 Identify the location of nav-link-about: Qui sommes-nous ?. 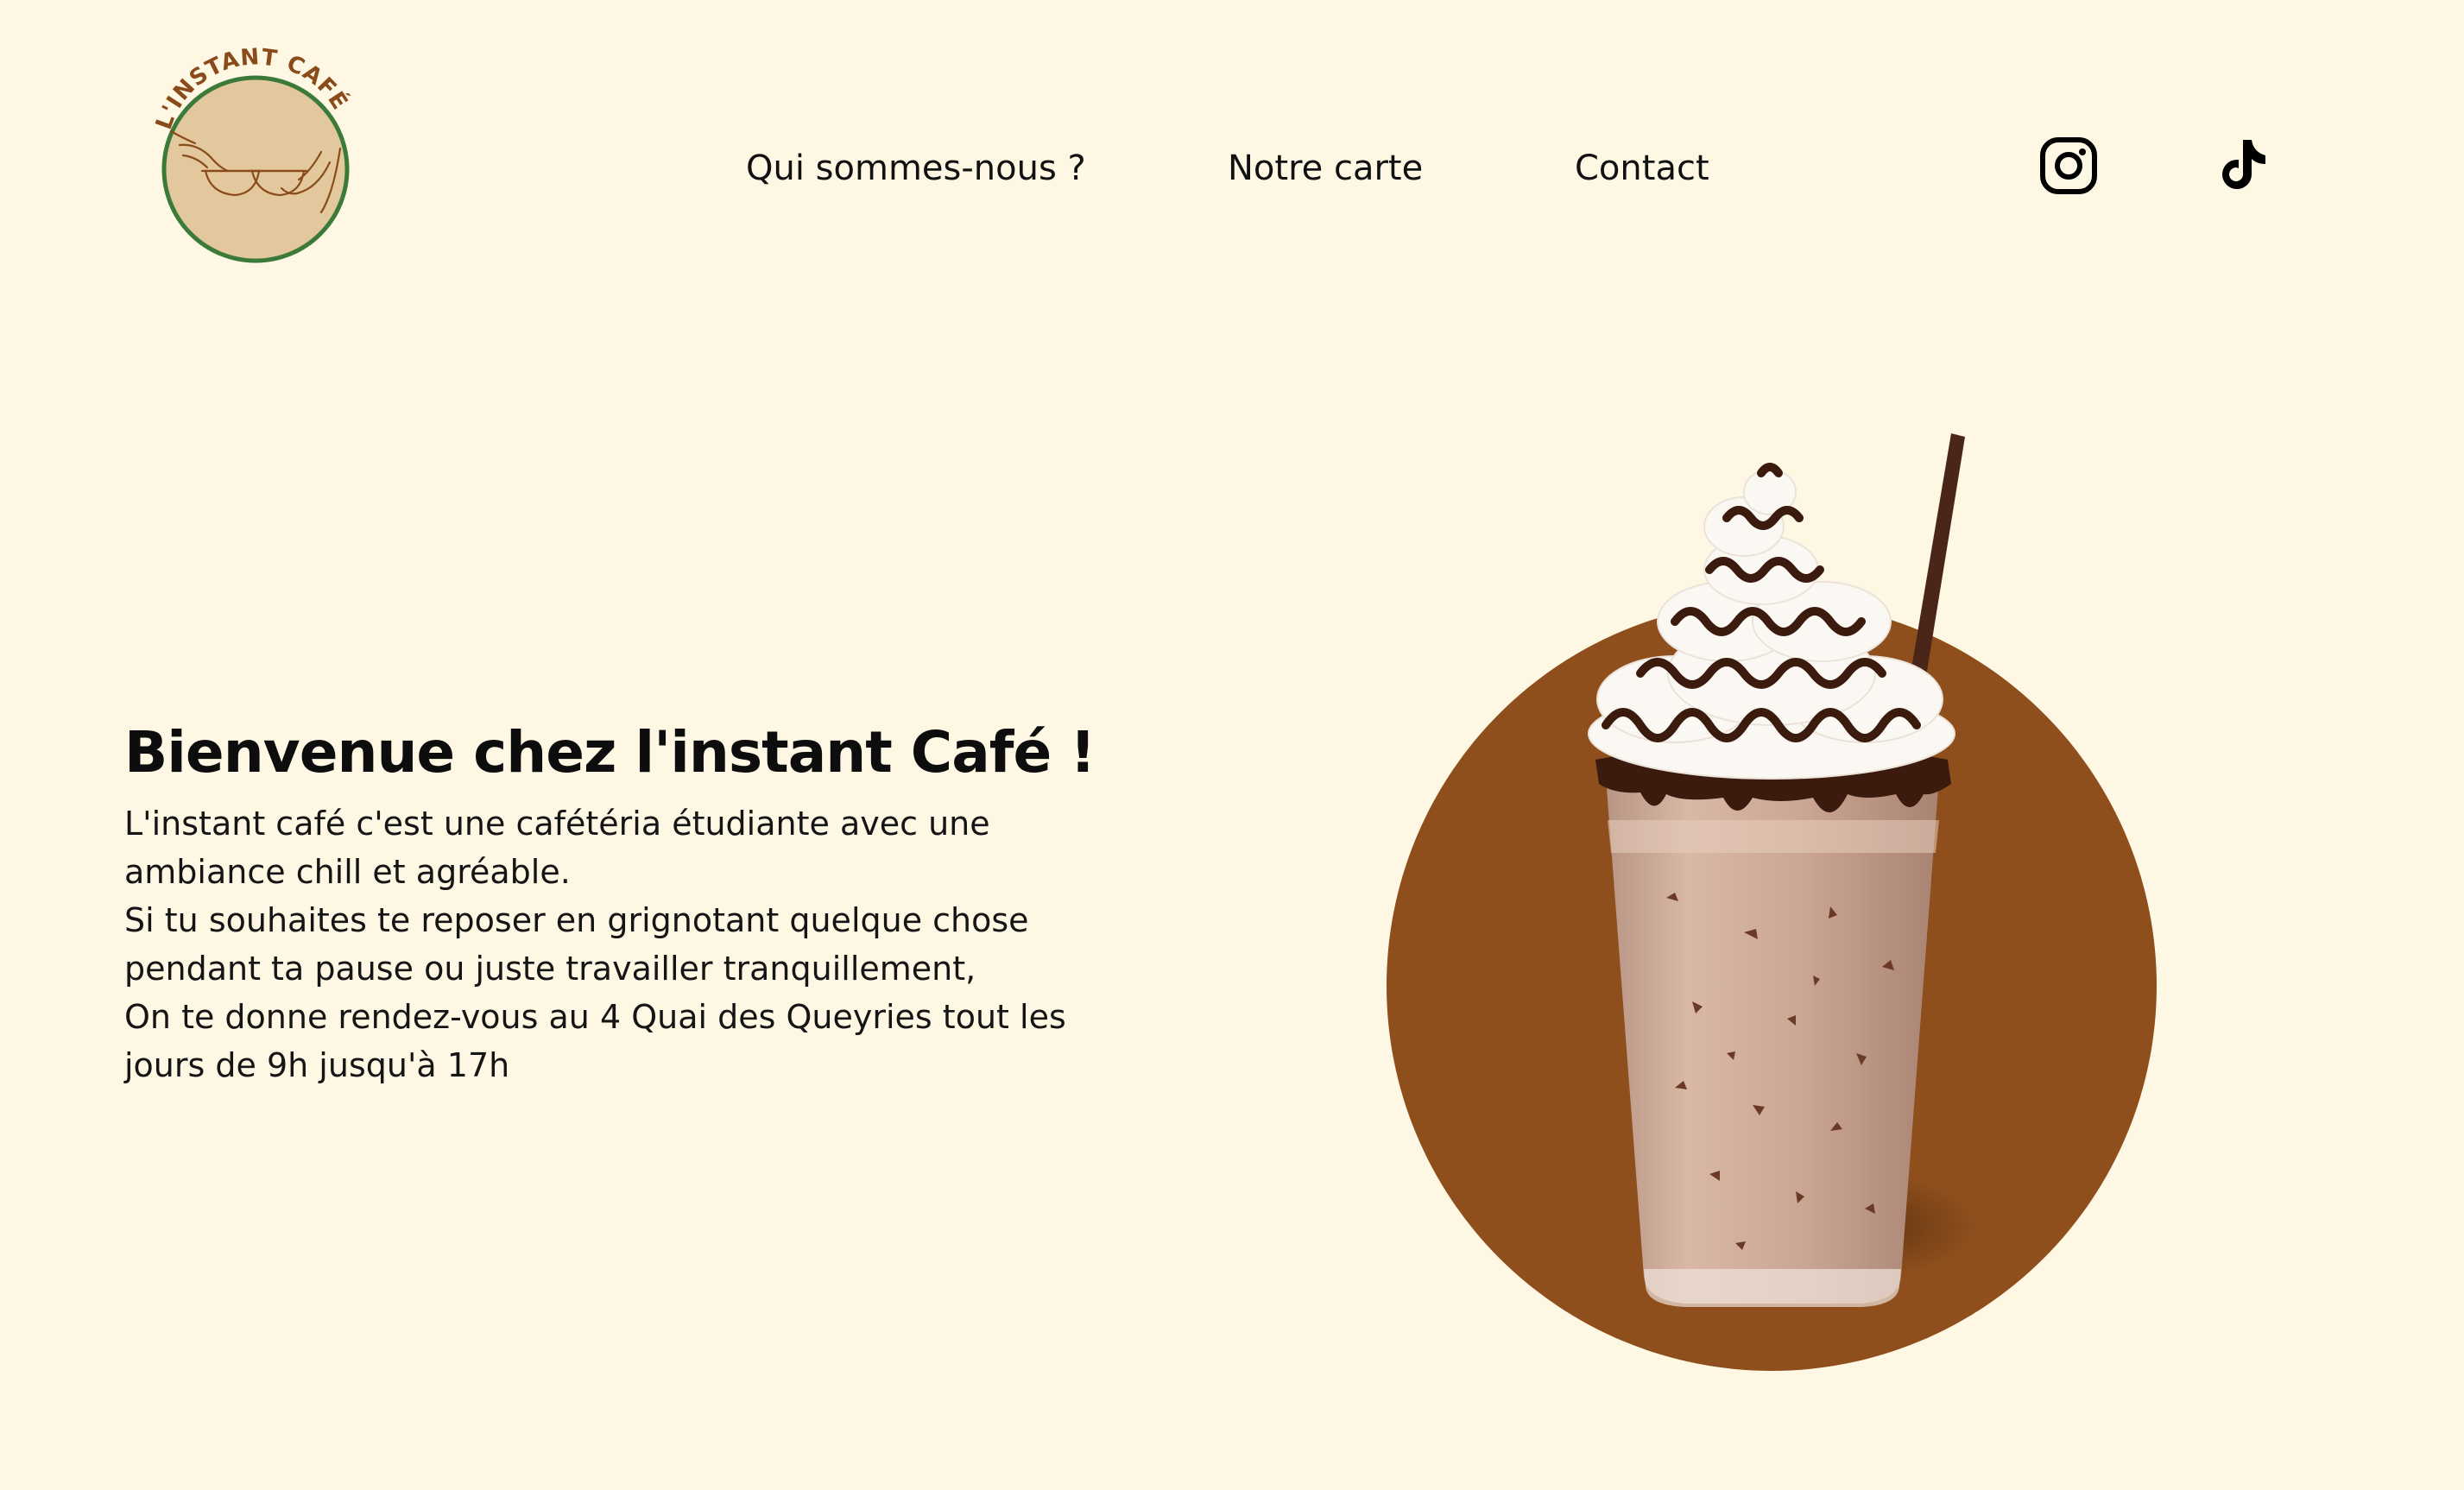
(916, 168).